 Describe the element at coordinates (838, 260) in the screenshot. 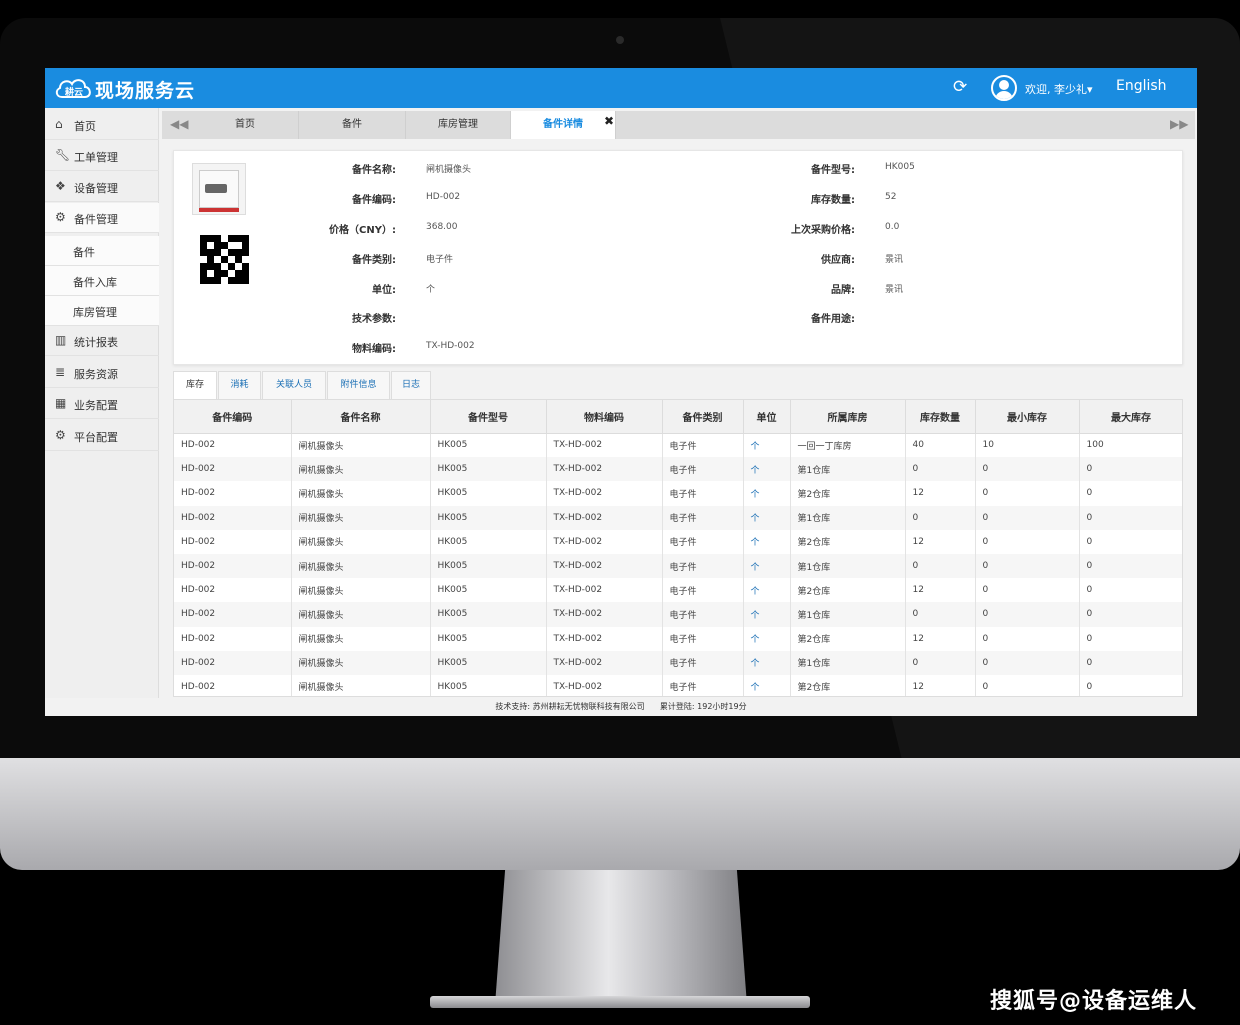

I see `field-label-supplier: 供应商:` at that location.